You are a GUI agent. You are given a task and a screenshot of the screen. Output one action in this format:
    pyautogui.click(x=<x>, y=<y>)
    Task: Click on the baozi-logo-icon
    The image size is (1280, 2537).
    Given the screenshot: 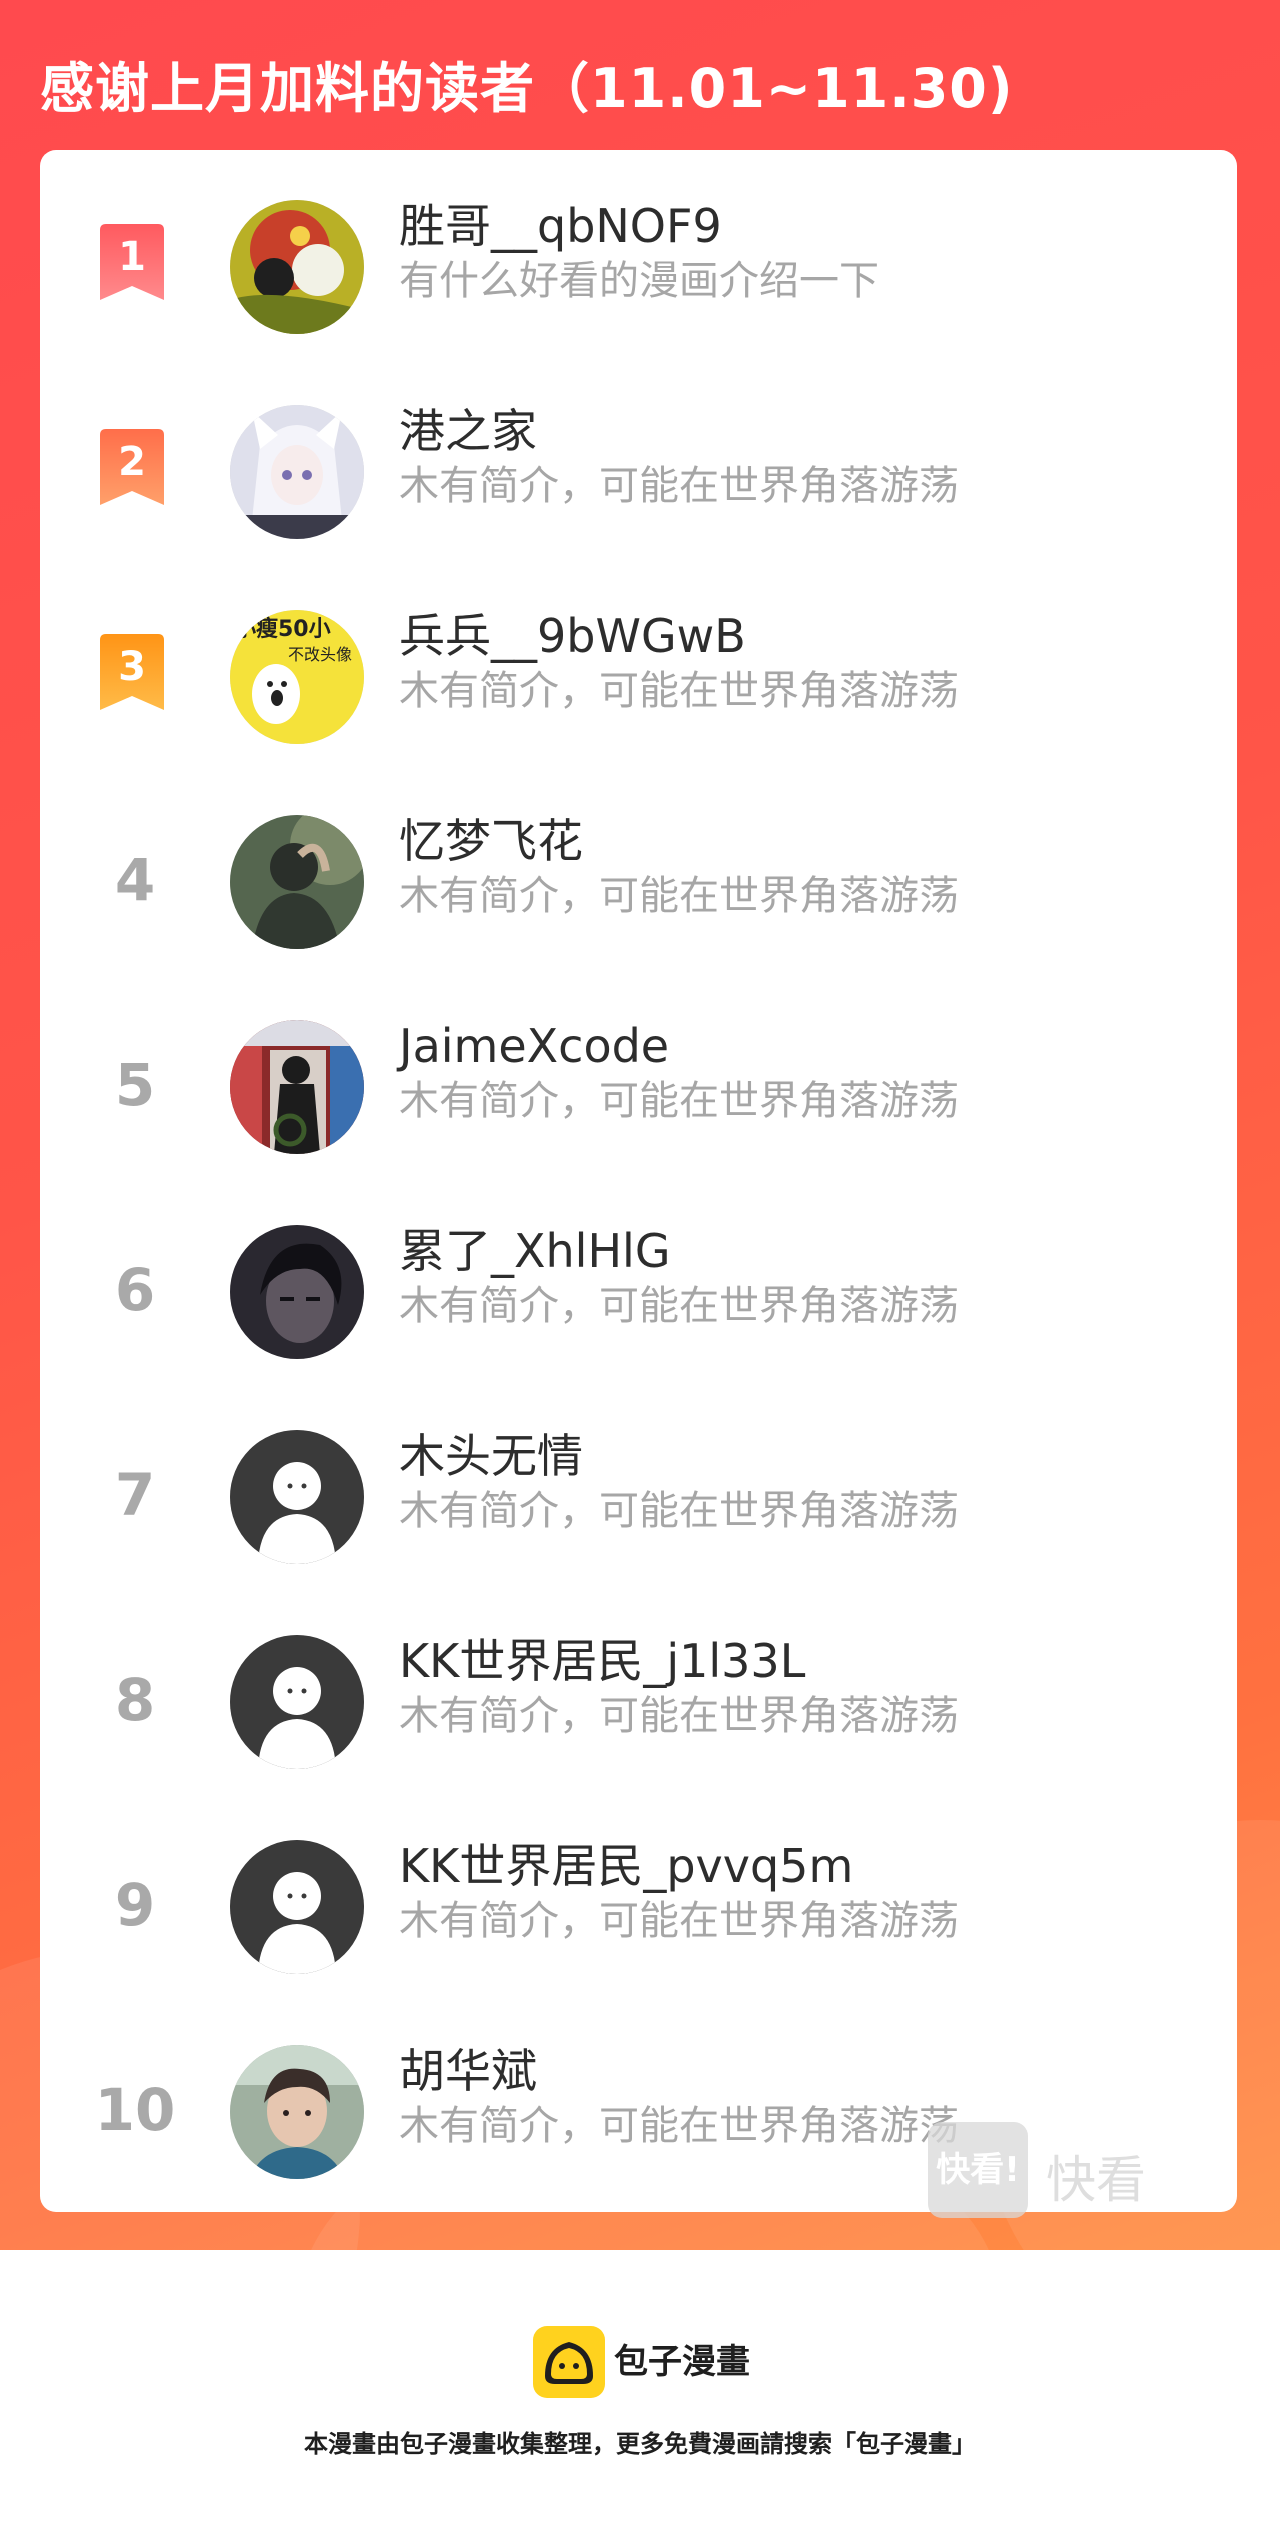 What is the action you would take?
    pyautogui.click(x=569, y=2362)
    